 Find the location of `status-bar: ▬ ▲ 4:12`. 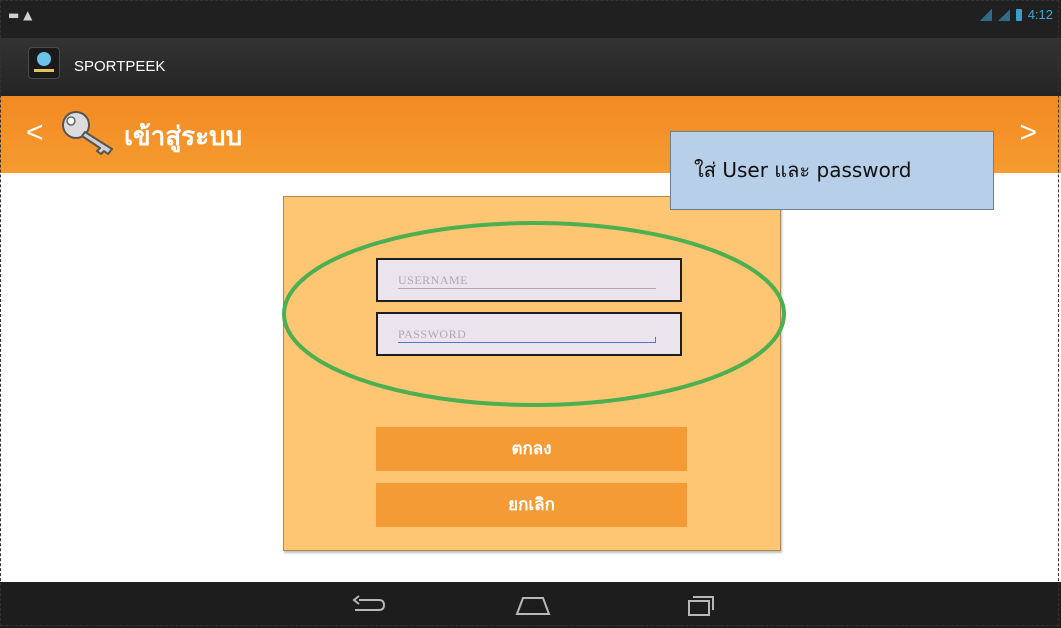

status-bar: ▬ ▲ 4:12 is located at coordinates (530, 19).